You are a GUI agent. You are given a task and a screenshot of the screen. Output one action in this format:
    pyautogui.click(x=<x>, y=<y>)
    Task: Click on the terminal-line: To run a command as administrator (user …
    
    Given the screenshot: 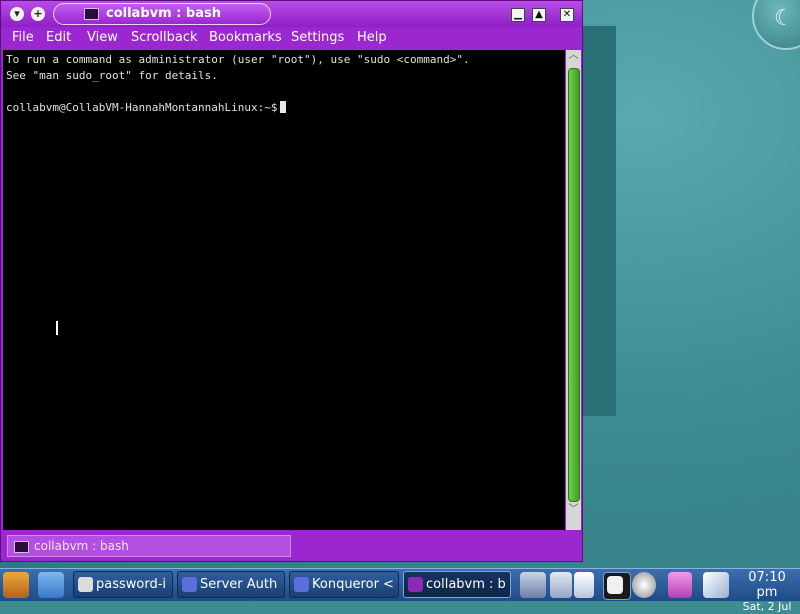 What is the action you would take?
    pyautogui.click(x=238, y=59)
    